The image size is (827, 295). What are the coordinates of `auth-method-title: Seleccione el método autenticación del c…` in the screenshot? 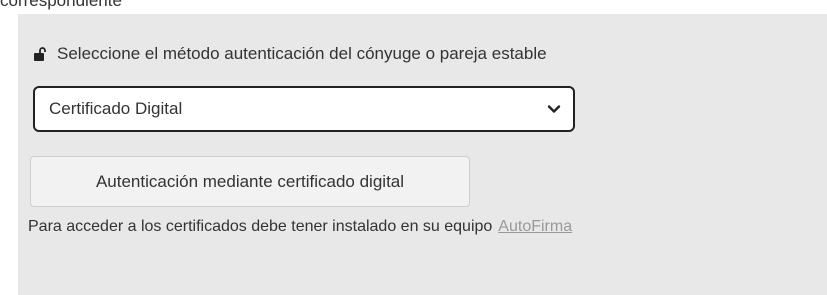 It's located at (302, 53).